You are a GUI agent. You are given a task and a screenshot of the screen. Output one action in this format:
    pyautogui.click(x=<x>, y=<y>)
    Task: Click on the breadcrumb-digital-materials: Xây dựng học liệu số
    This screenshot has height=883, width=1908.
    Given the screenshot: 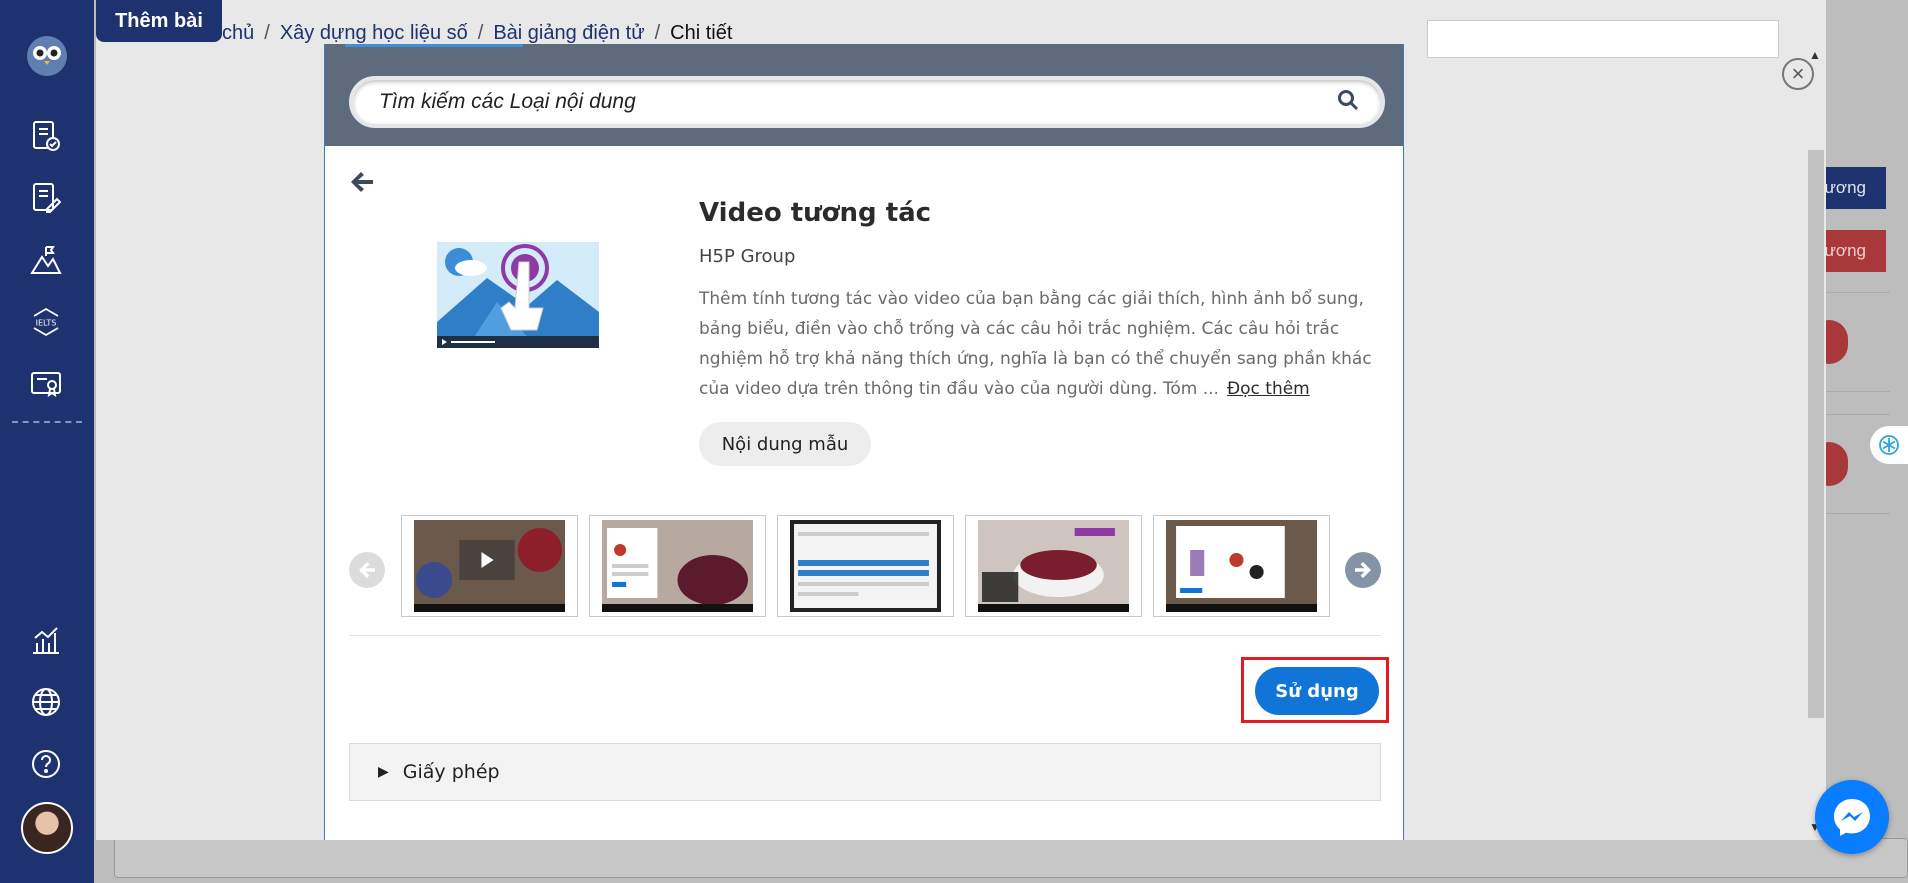 What is the action you would take?
    pyautogui.click(x=374, y=33)
    